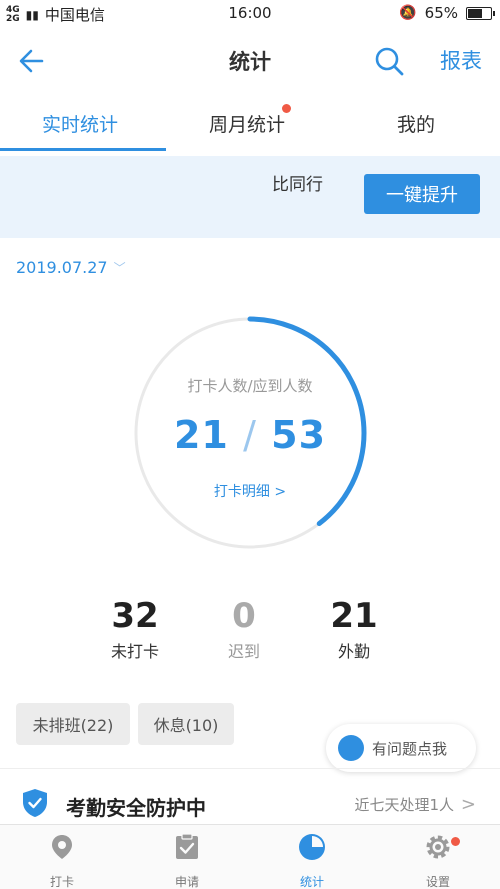 The image size is (500, 889). What do you see at coordinates (201, 435) in the screenshot?
I see `checked-in-count: 21` at bounding box center [201, 435].